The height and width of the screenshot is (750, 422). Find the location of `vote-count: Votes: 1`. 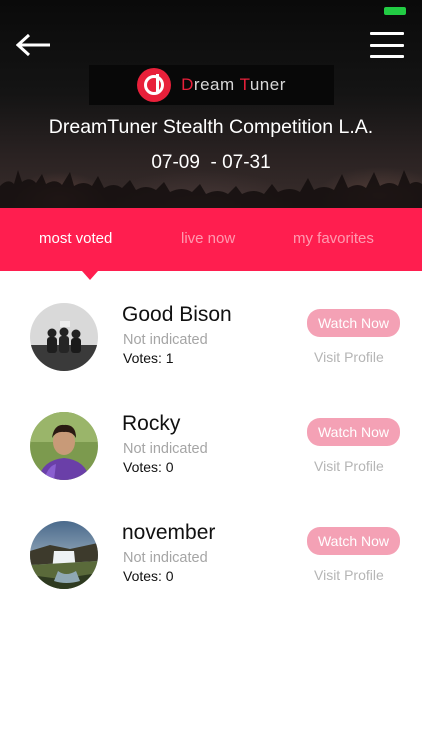

vote-count: Votes: 1 is located at coordinates (148, 358).